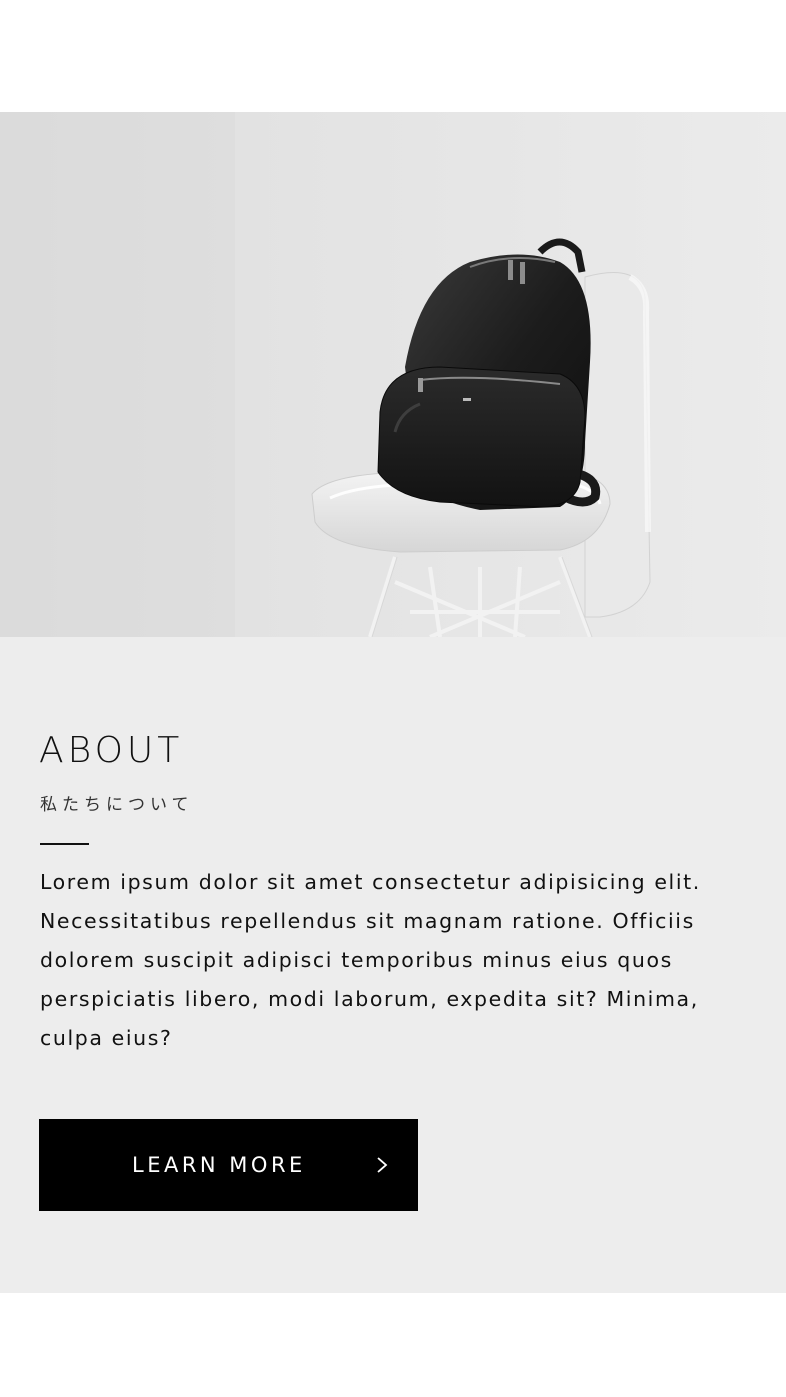 The image size is (786, 1397). What do you see at coordinates (111, 750) in the screenshot?
I see `about-title: ABOUT` at bounding box center [111, 750].